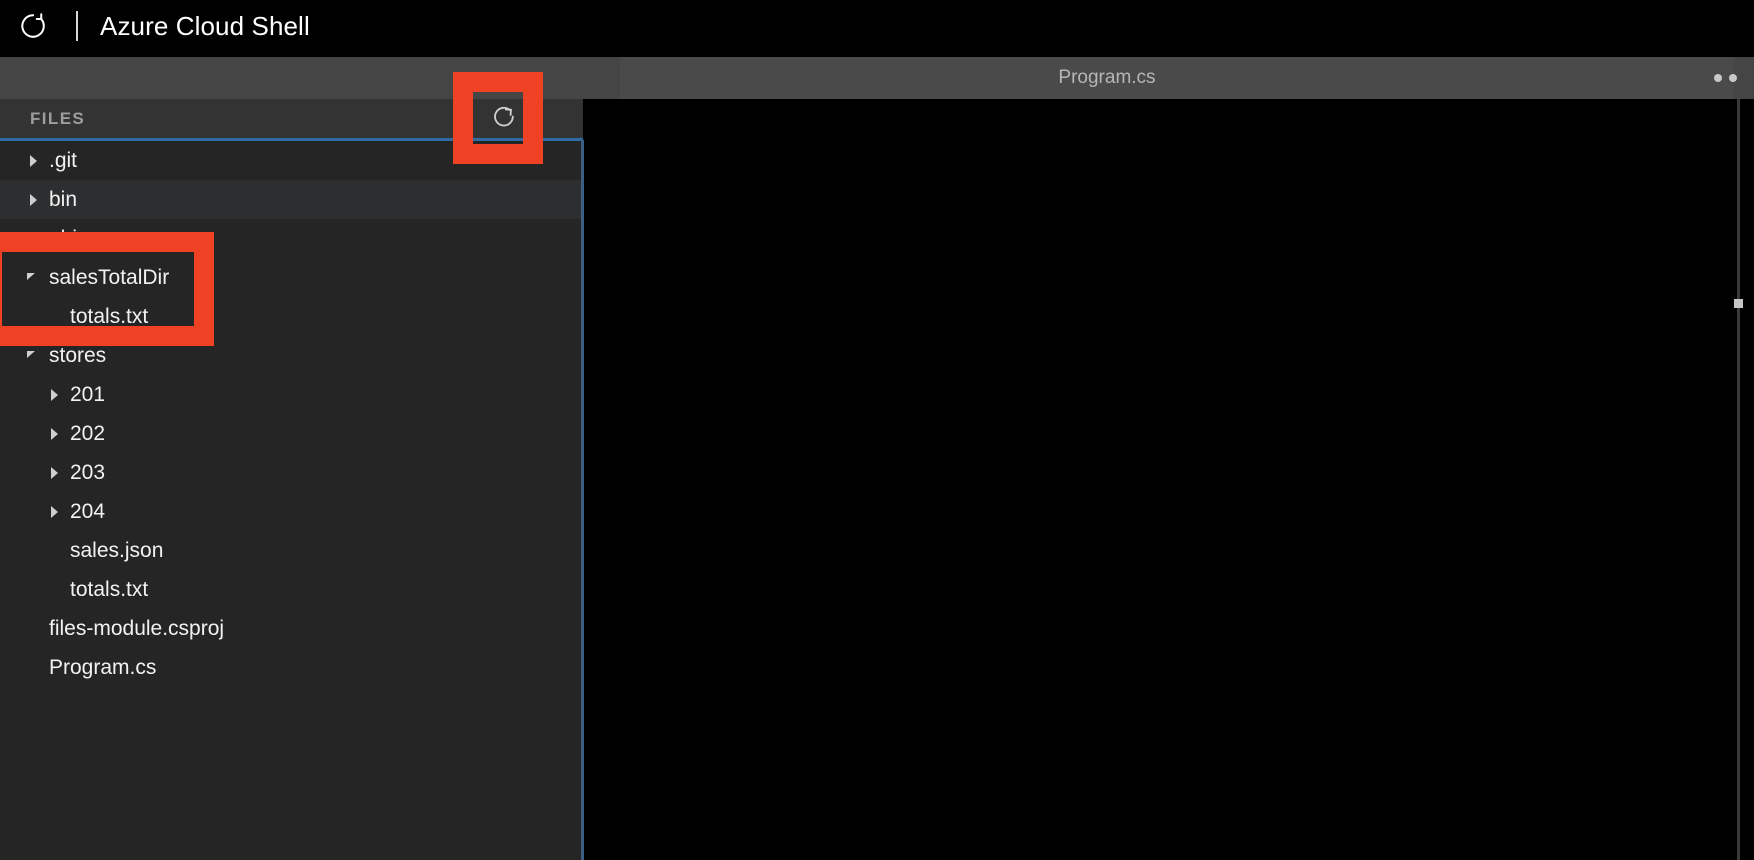  I want to click on refresh-icon, so click(504, 119).